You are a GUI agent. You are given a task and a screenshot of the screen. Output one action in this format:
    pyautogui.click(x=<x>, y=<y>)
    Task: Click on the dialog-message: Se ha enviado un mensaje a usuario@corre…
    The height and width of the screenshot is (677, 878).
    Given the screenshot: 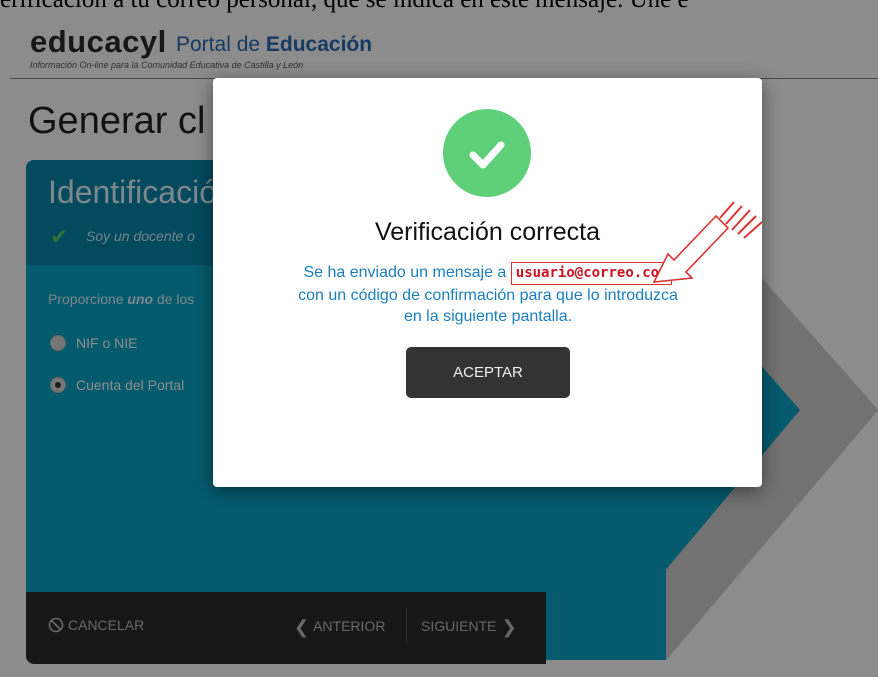 What is the action you would take?
    pyautogui.click(x=488, y=294)
    